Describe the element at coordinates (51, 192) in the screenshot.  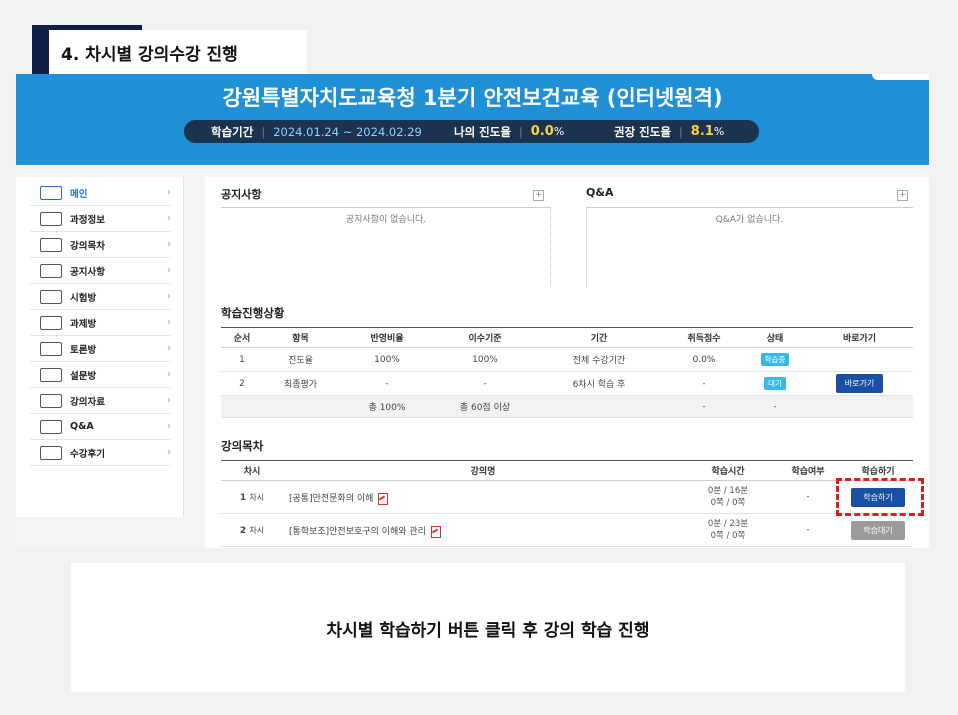
I see `home-icon` at that location.